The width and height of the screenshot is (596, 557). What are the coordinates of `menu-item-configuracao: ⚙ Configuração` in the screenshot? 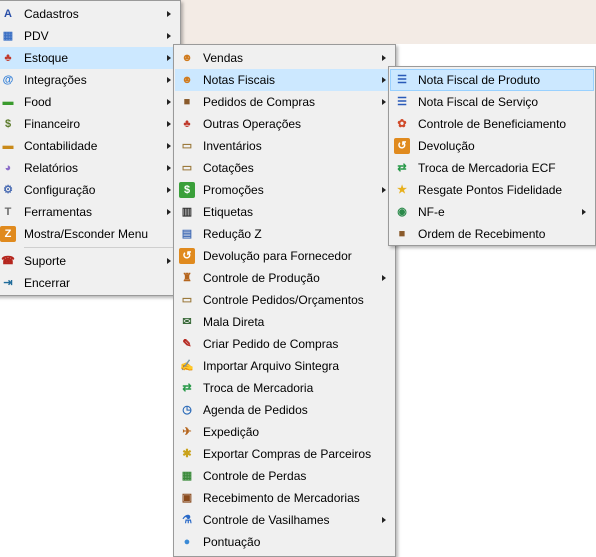 It's located at (89, 190).